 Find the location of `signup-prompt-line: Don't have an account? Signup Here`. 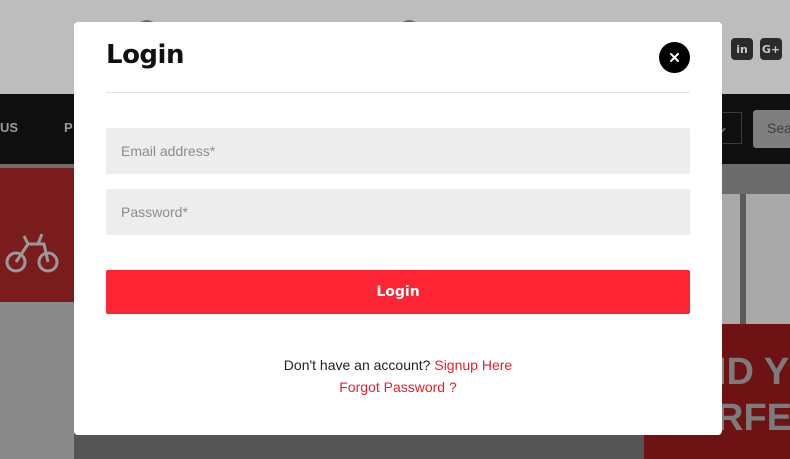

signup-prompt-line: Don't have an account? Signup Here is located at coordinates (398, 365).